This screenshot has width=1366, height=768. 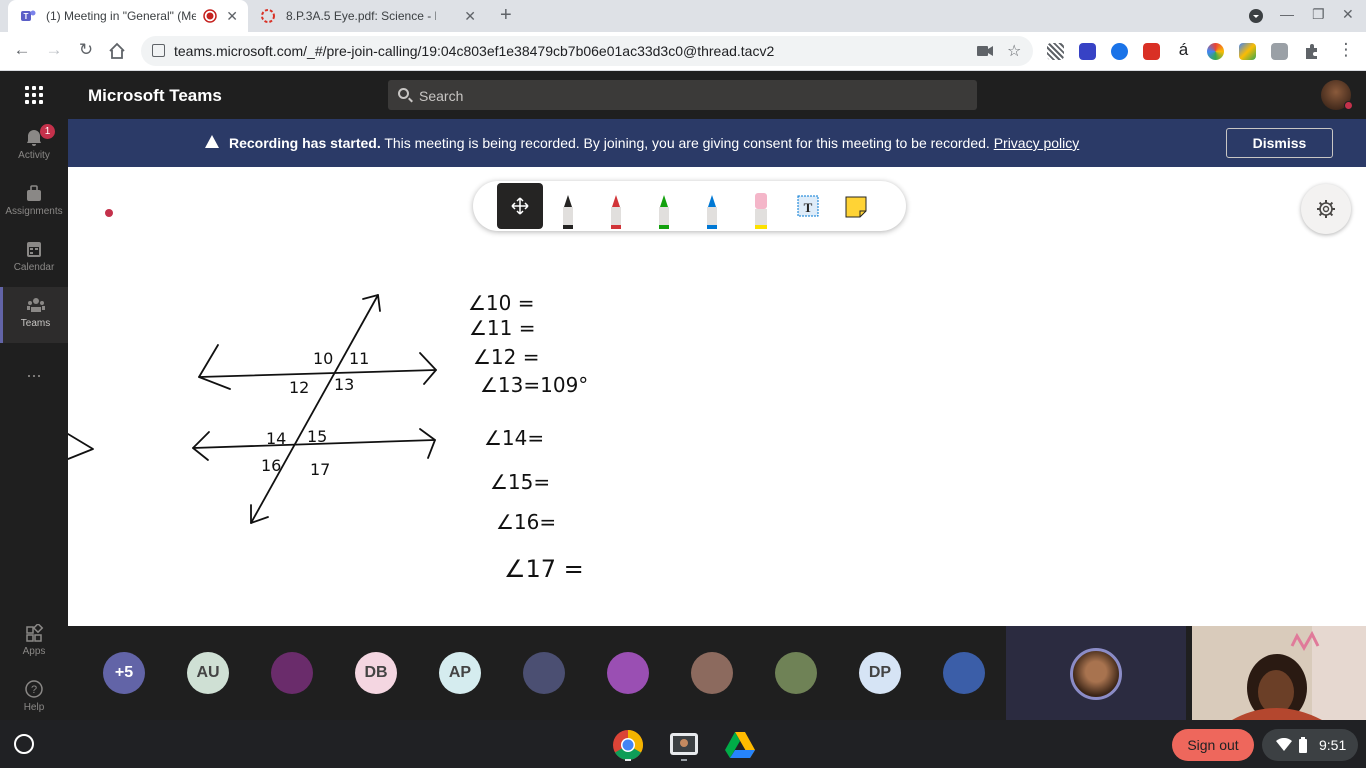 I want to click on help-icon: ?, so click(x=34, y=689).